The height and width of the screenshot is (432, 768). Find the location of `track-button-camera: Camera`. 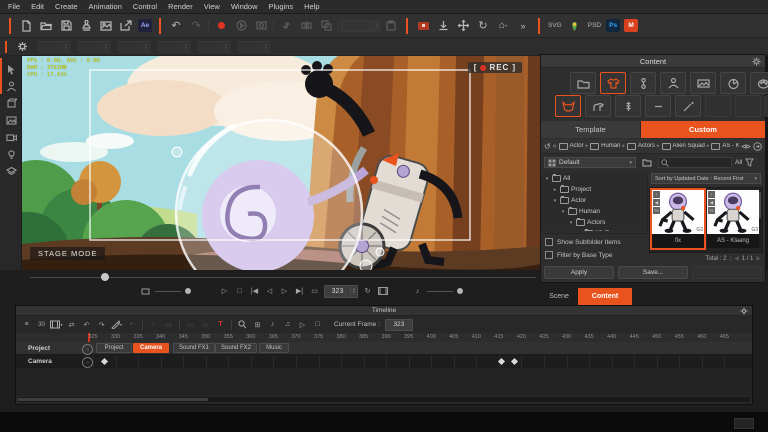

track-button-camera: Camera is located at coordinates (151, 348).